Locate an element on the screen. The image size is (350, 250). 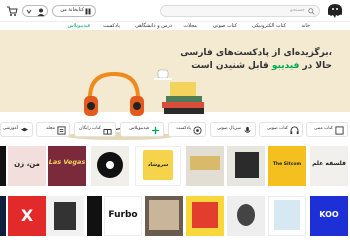
category-free-book: کتاب رایگان is located at coordinates (95, 129).